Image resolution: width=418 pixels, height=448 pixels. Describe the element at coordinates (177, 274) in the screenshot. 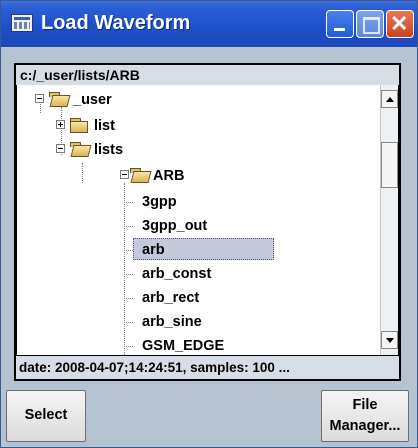

I see `tree-node-label: arb_const` at that location.